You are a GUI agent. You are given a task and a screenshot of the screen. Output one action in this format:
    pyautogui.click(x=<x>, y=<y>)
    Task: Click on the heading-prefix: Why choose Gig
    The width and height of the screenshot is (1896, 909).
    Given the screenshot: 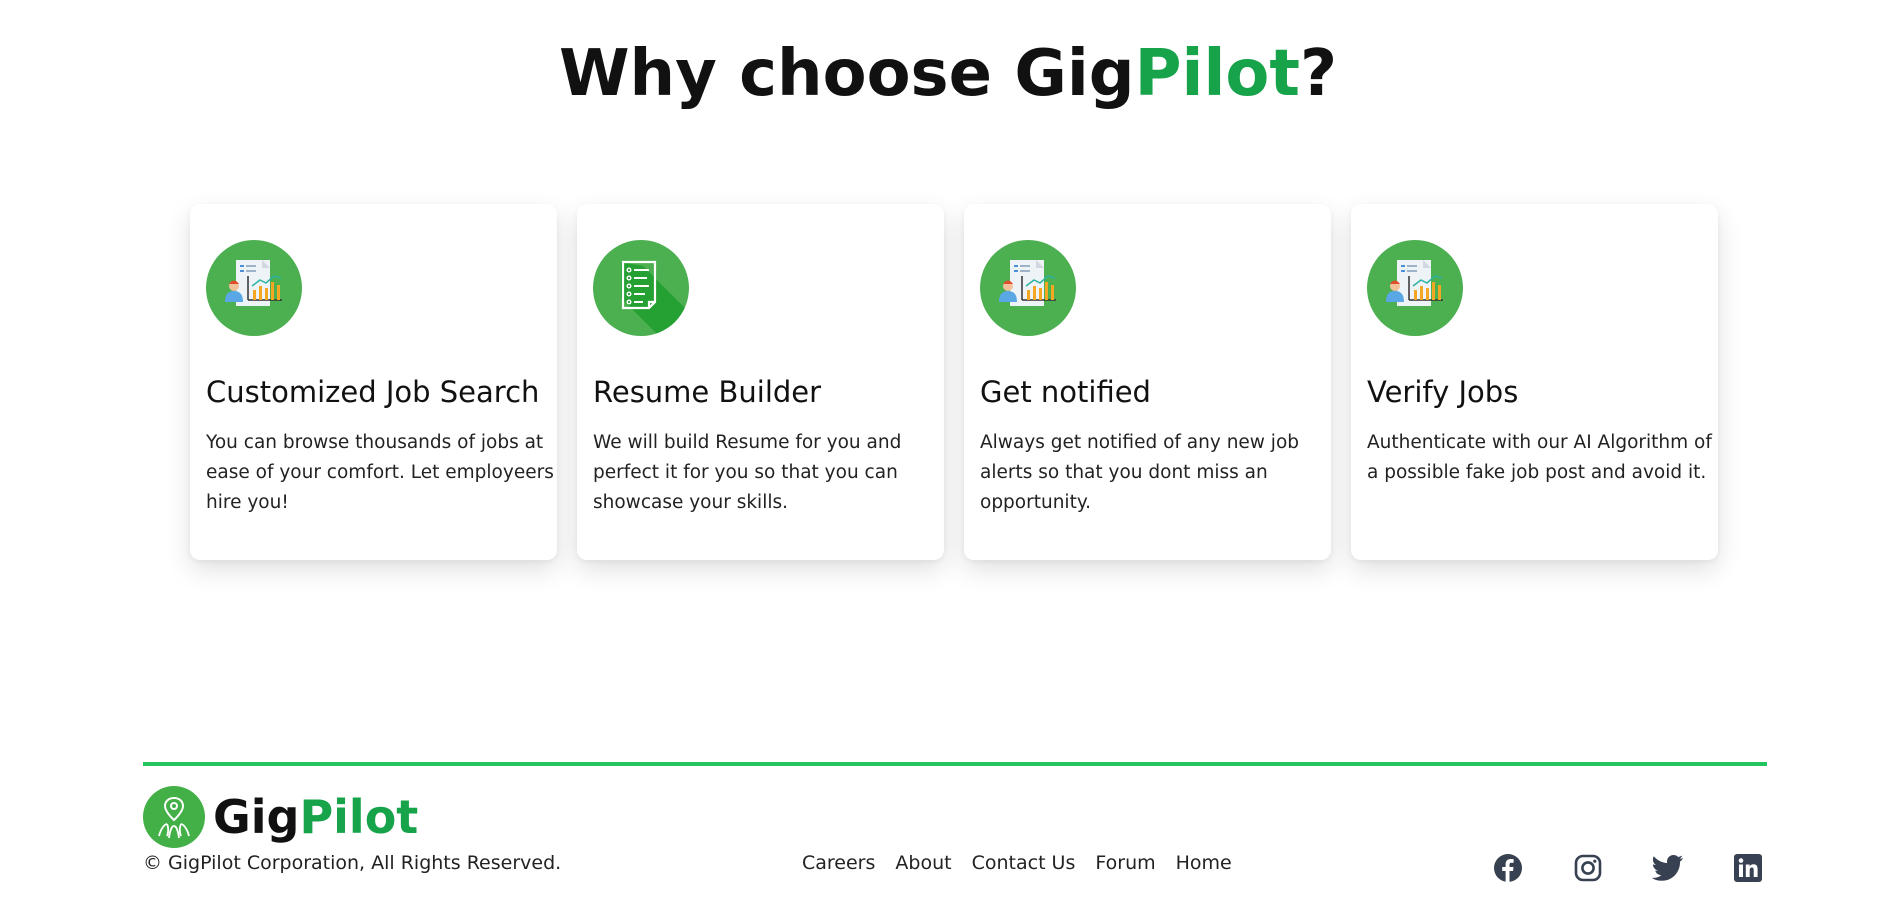 What is the action you would take?
    pyautogui.click(x=846, y=74)
    